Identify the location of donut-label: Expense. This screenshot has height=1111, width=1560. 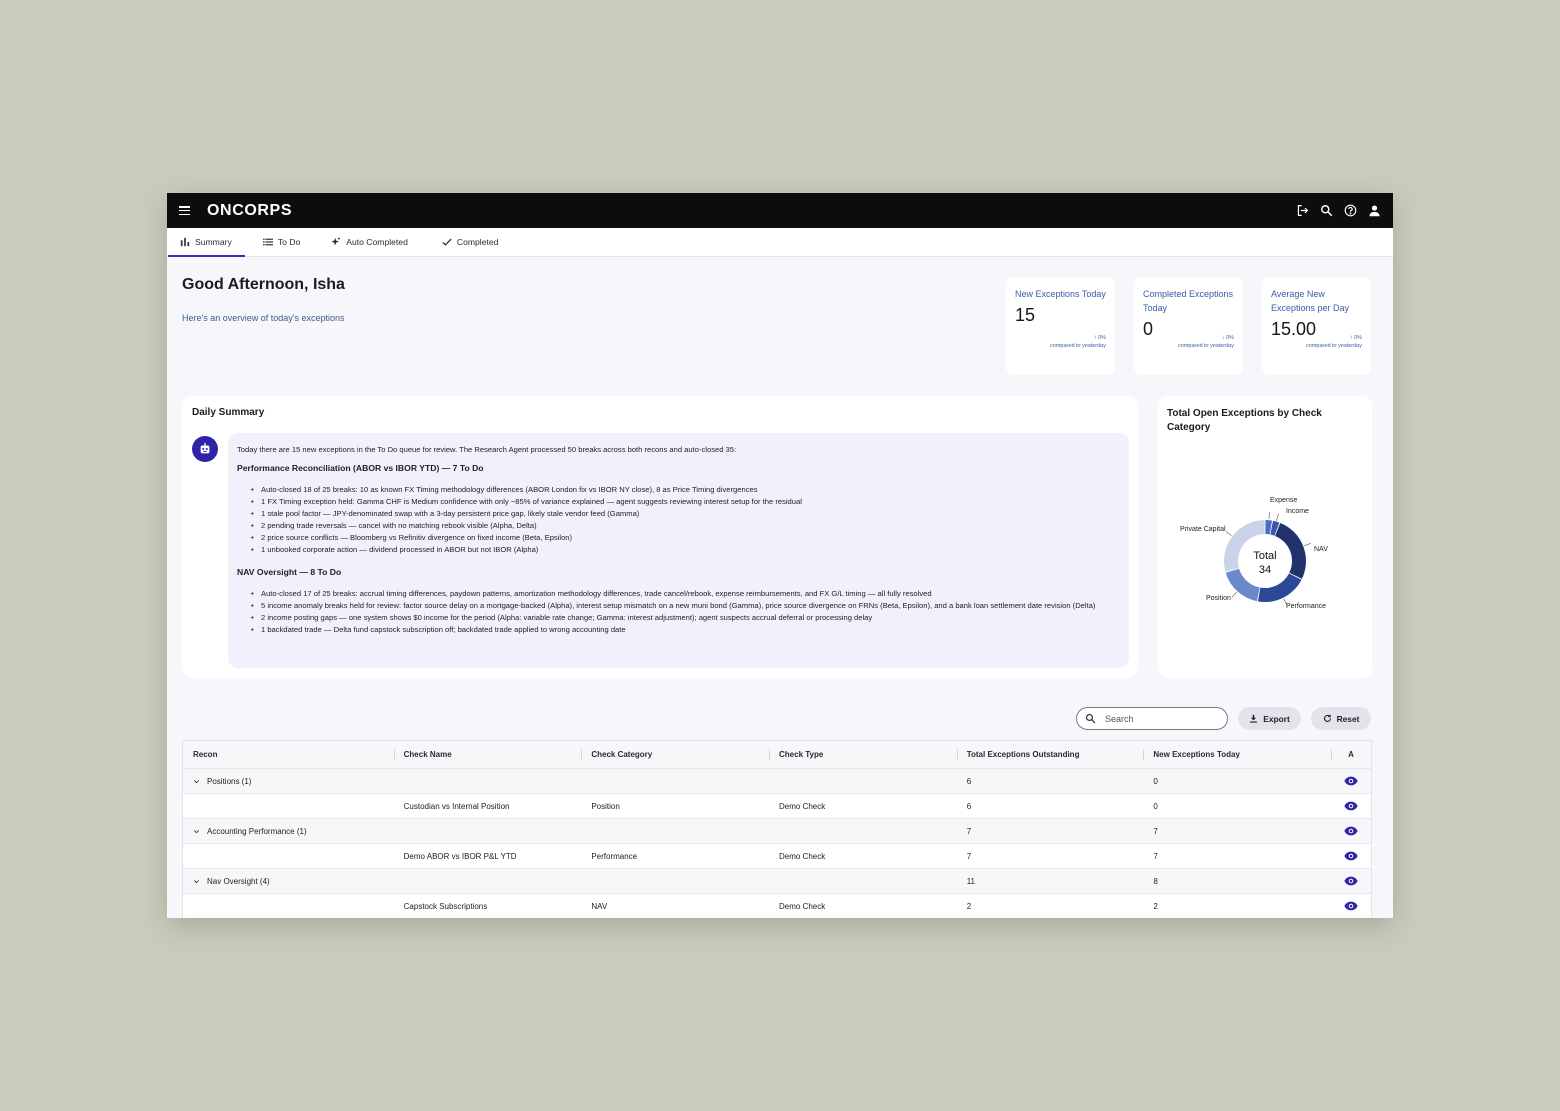
(1283, 500).